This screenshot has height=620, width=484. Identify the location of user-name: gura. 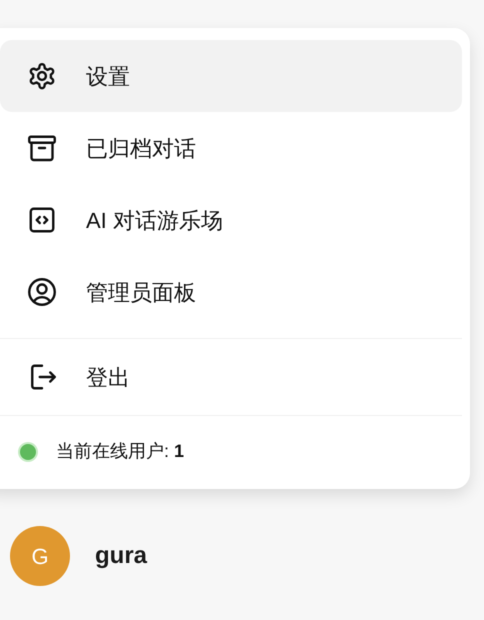
(121, 556).